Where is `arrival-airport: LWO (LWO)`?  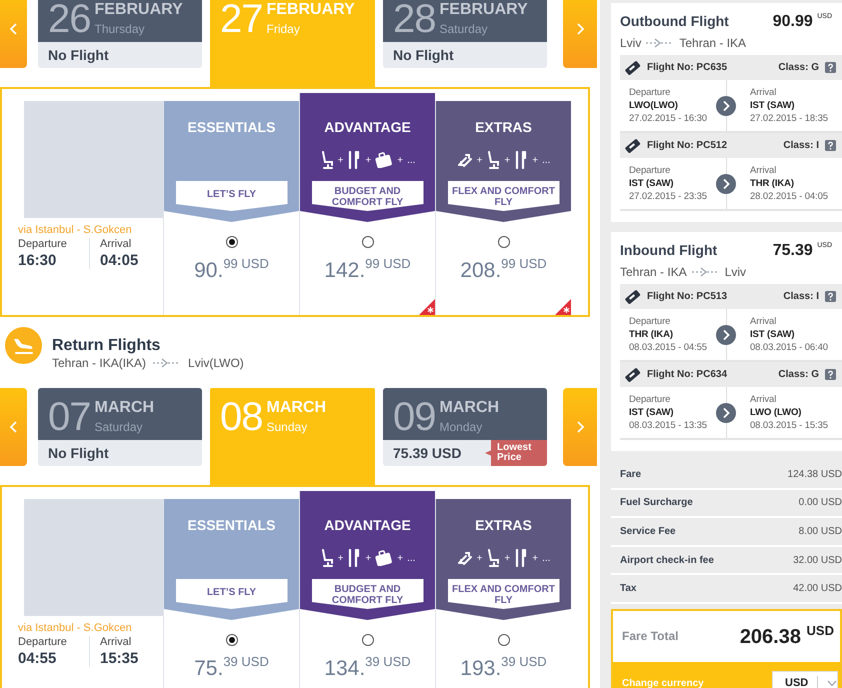
arrival-airport: LWO (LWO) is located at coordinates (776, 412).